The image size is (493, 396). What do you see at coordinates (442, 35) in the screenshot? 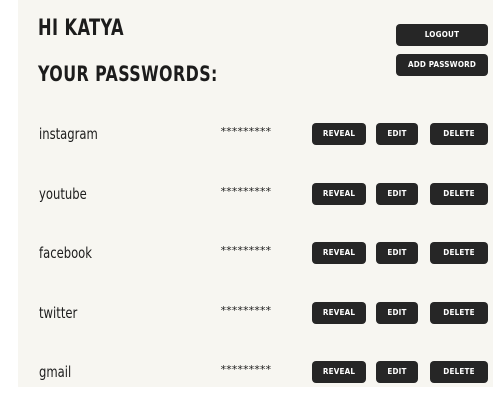
I see `logout-button: LOGOUT` at bounding box center [442, 35].